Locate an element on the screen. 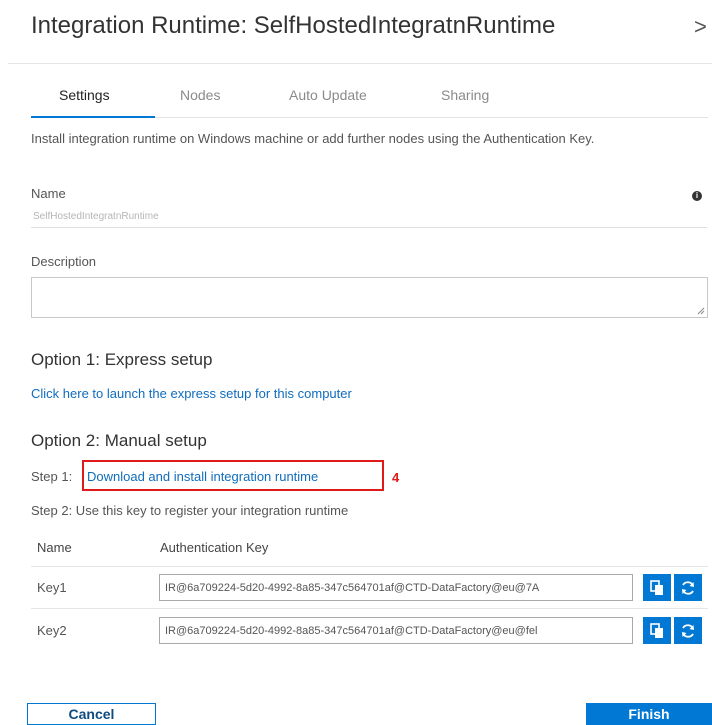 The image size is (712, 725). option2-heading: Option 2: Manual setup is located at coordinates (119, 440).